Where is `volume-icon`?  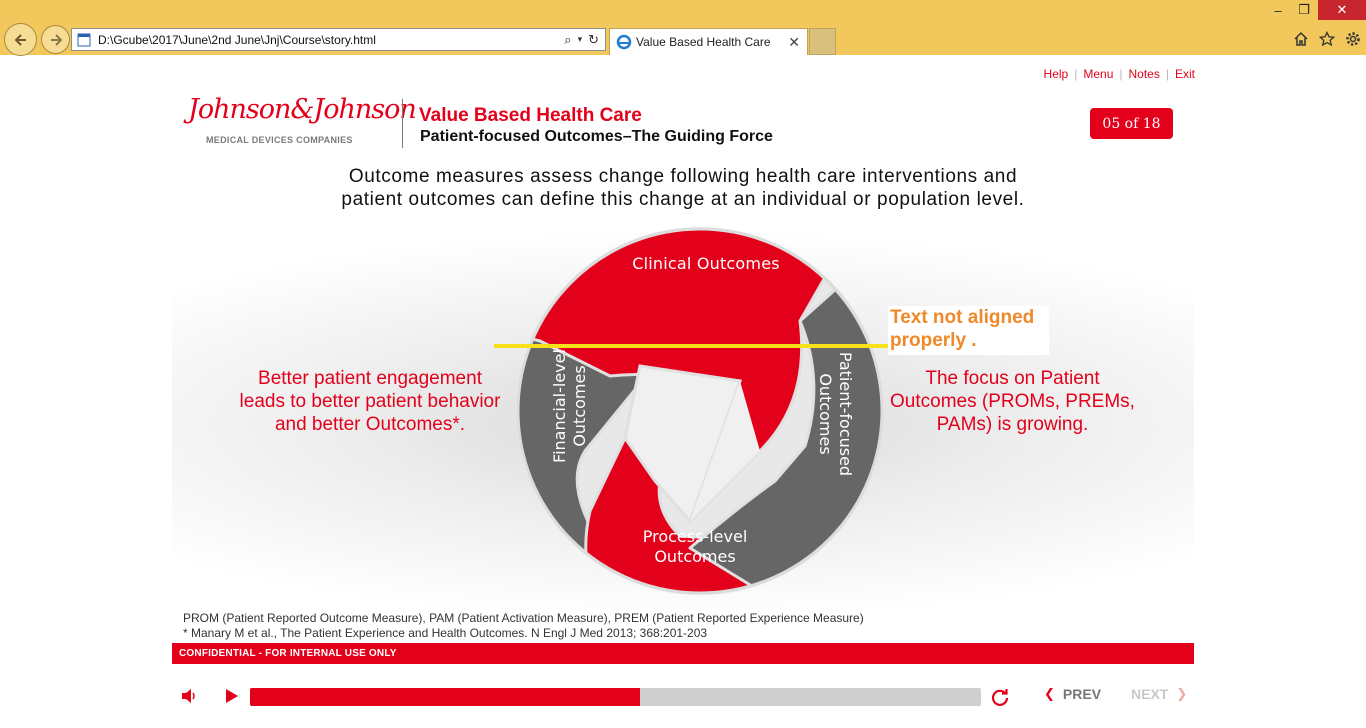
volume-icon is located at coordinates (189, 696).